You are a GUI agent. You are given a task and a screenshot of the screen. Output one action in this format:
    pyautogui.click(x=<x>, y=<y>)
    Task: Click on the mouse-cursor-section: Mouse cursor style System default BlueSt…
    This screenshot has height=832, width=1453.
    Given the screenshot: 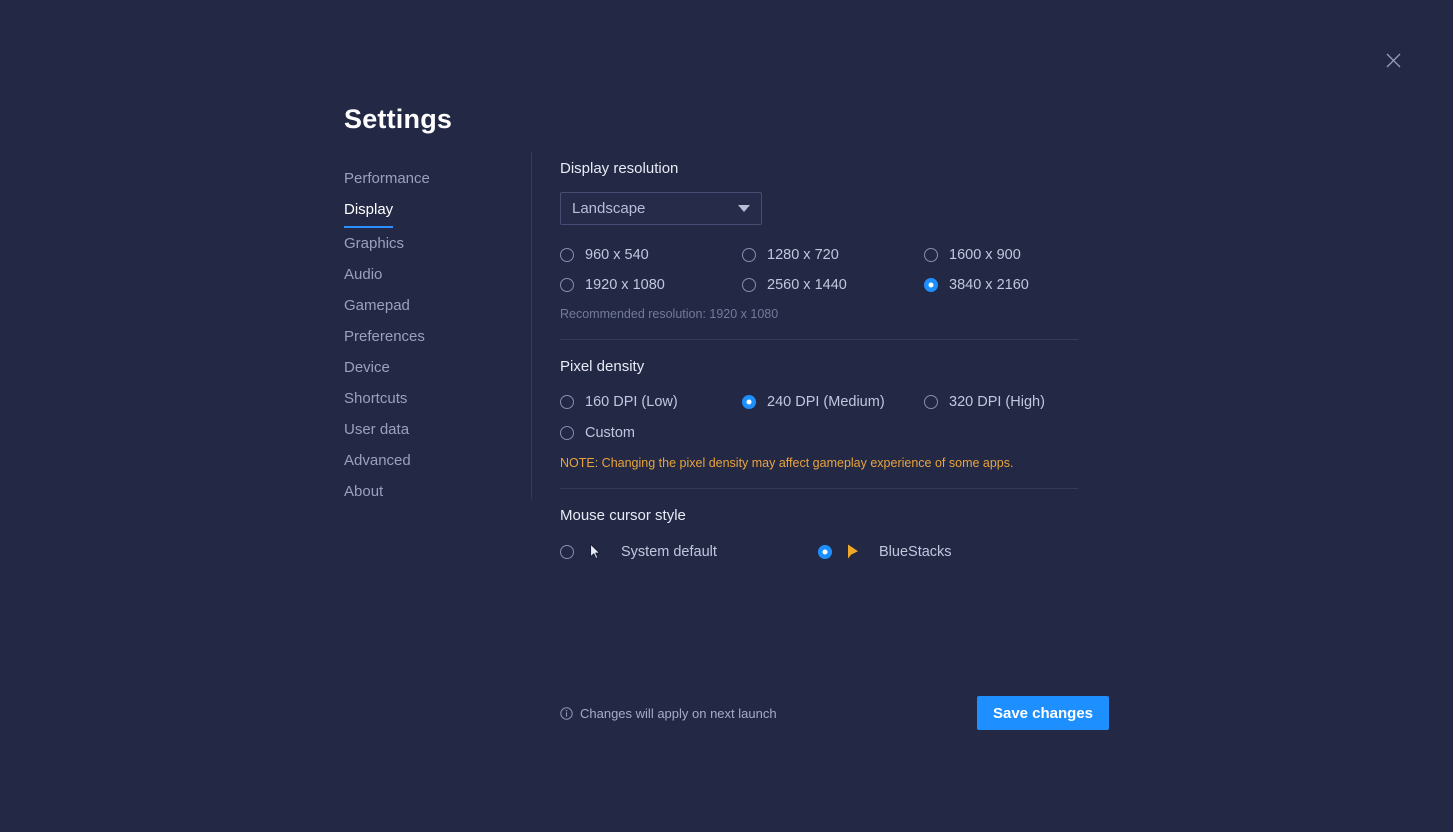 What is the action you would take?
    pyautogui.click(x=820, y=524)
    